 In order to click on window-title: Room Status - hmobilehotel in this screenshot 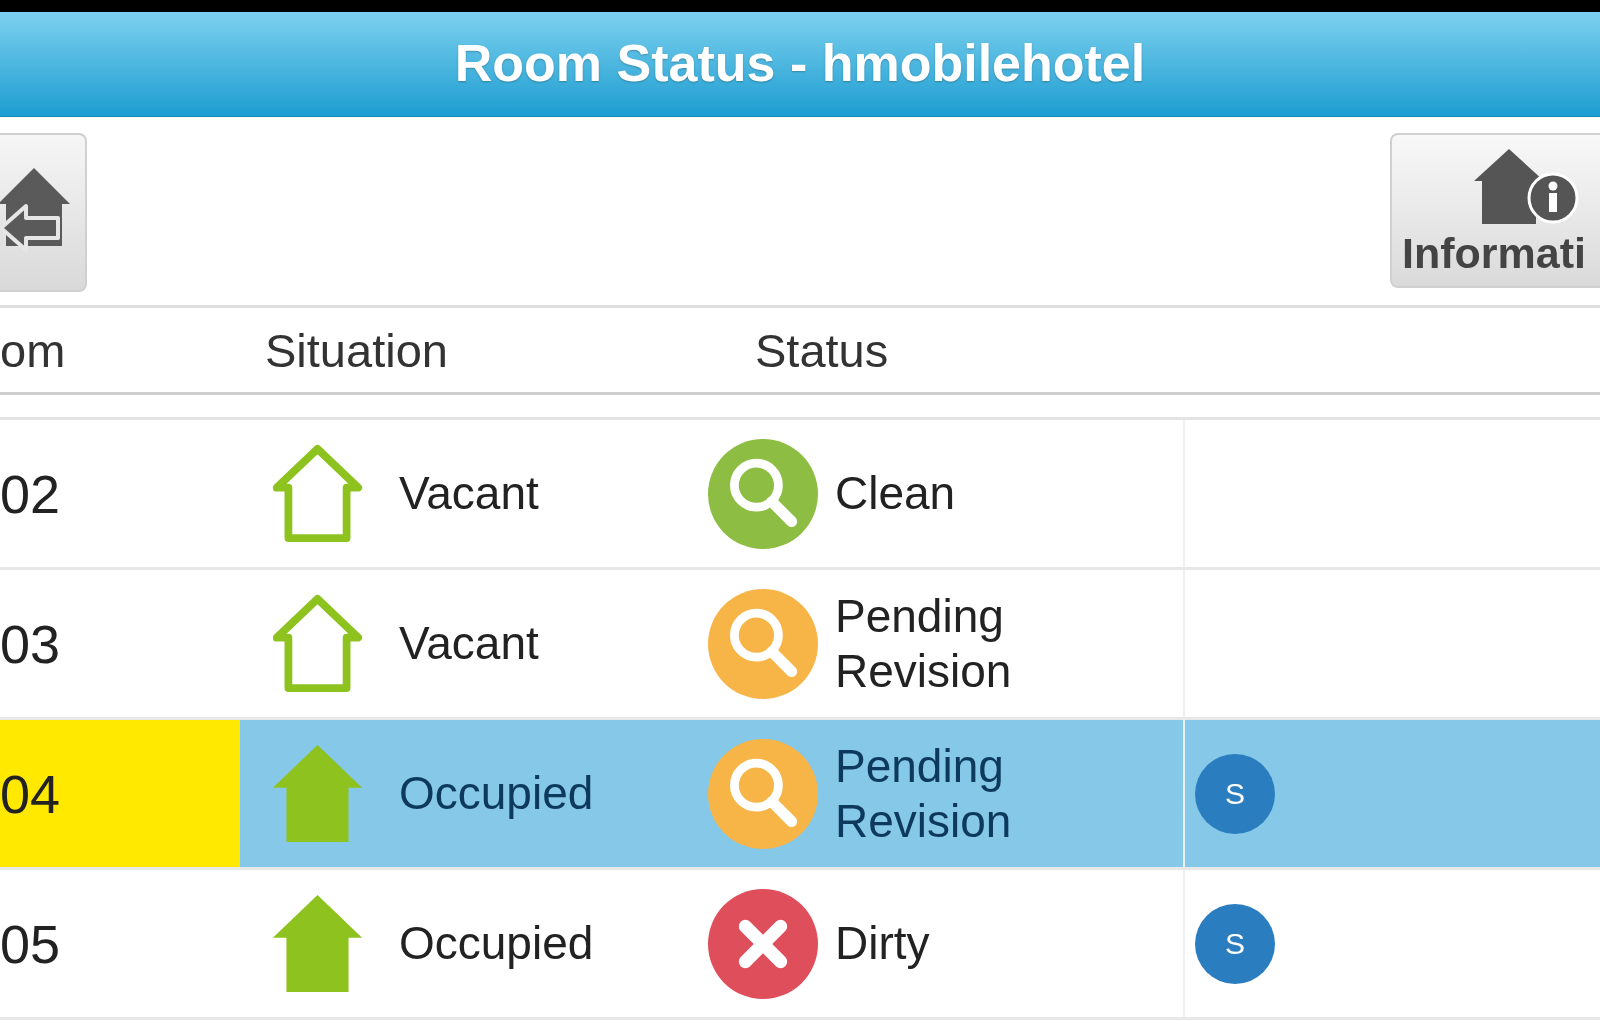, I will do `click(800, 64)`.